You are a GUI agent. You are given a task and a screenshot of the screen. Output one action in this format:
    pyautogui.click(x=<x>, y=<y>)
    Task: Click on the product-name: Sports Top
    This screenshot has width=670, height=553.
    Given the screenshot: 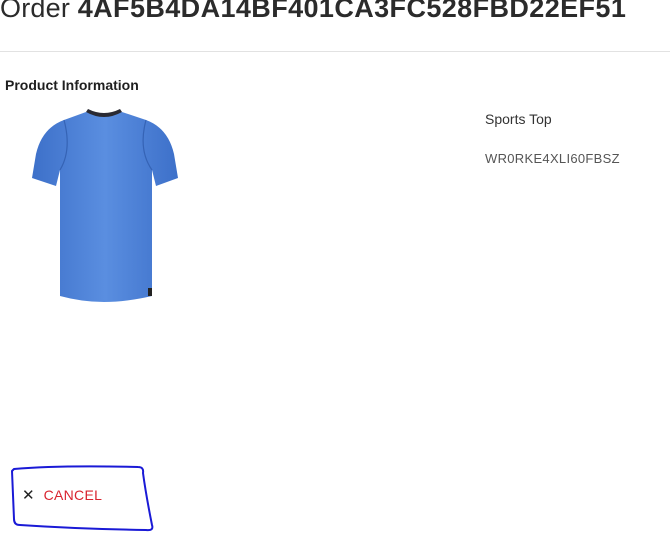 What is the action you would take?
    pyautogui.click(x=518, y=119)
    